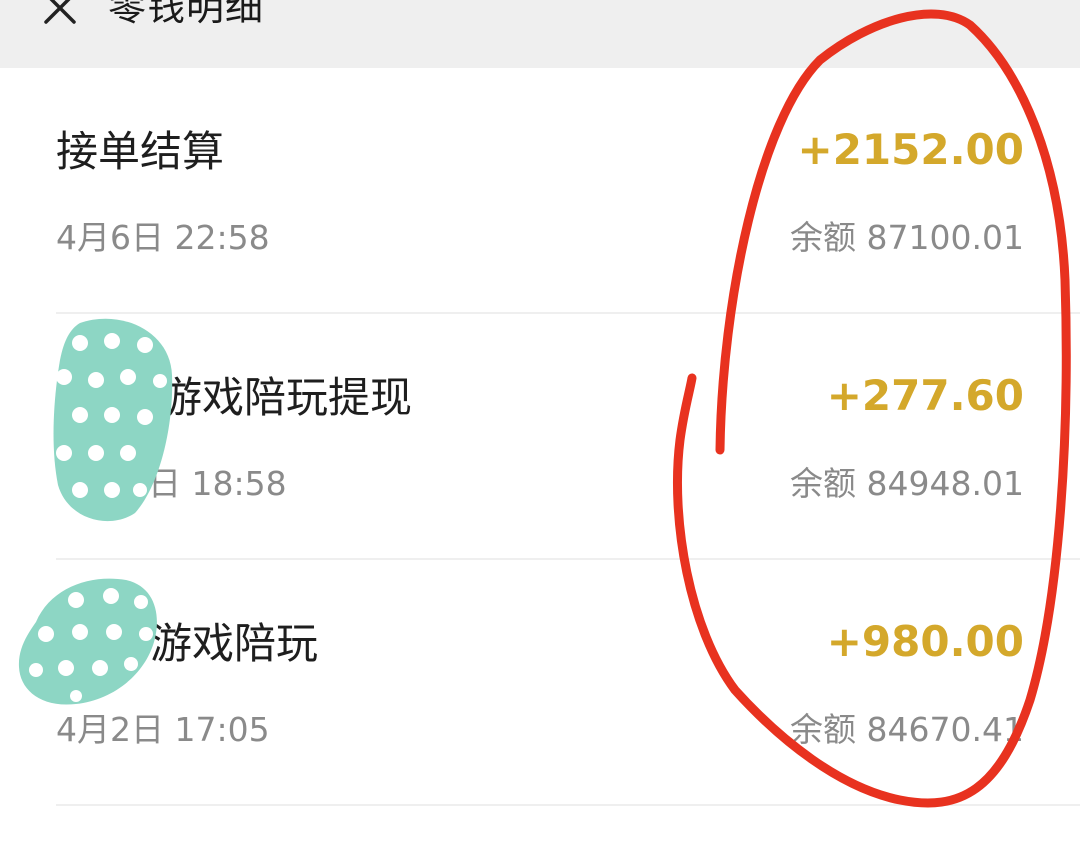 This screenshot has width=1080, height=843. What do you see at coordinates (286, 397) in the screenshot?
I see `transaction-title: 游戏陪玩提现` at bounding box center [286, 397].